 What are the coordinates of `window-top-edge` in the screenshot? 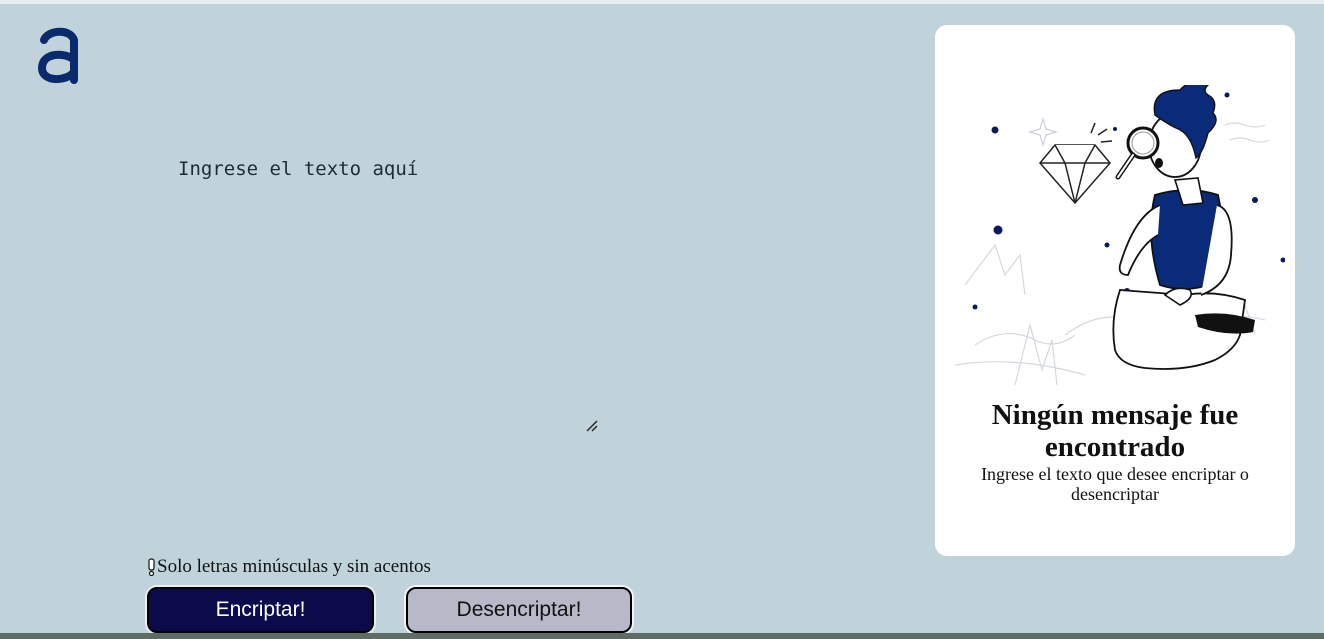 It's located at (662, 2).